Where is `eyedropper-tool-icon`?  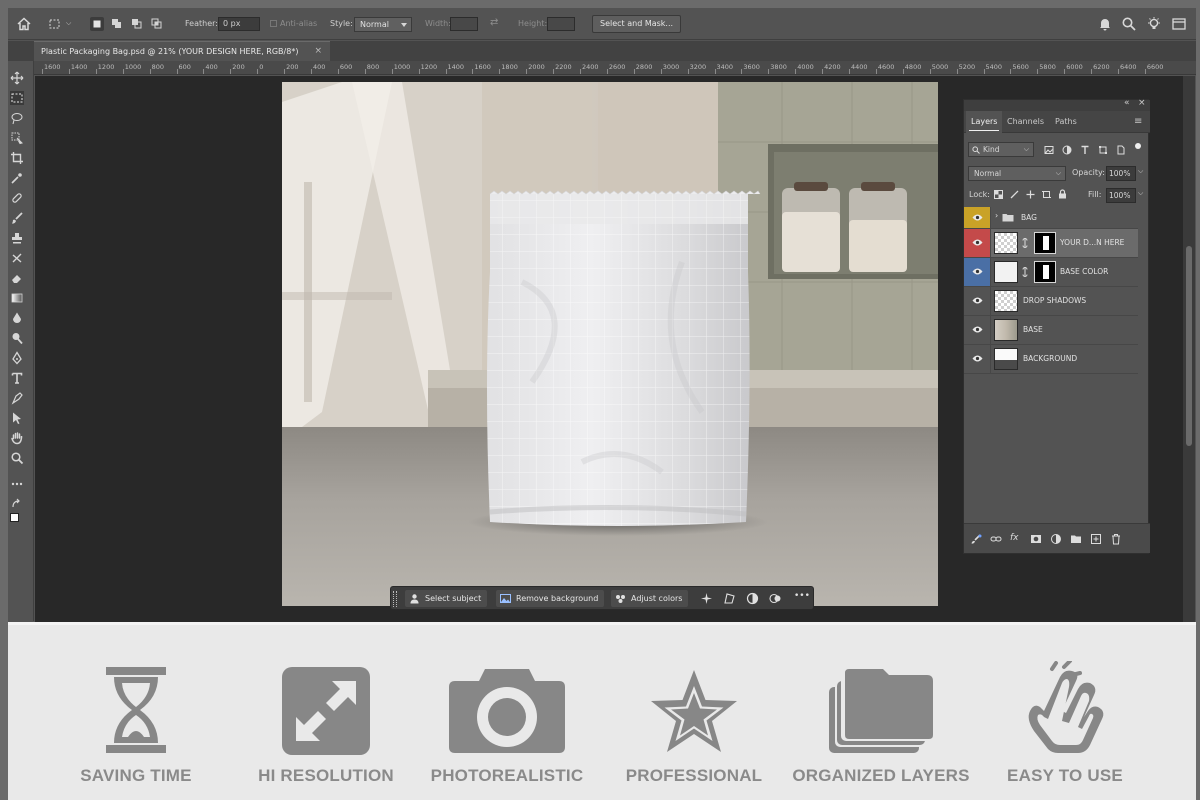
eyedropper-tool-icon is located at coordinates (17, 178).